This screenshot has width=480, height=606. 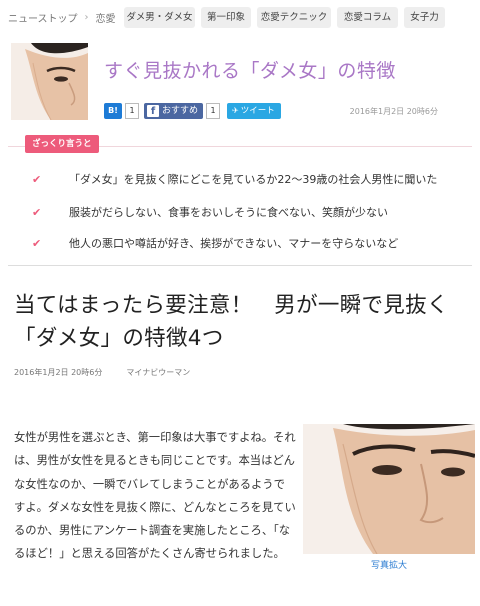 I want to click on summary-item-text: 他人の悪口や噂話が好き、挨拶ができない、マナーを守らないなど, so click(x=234, y=243).